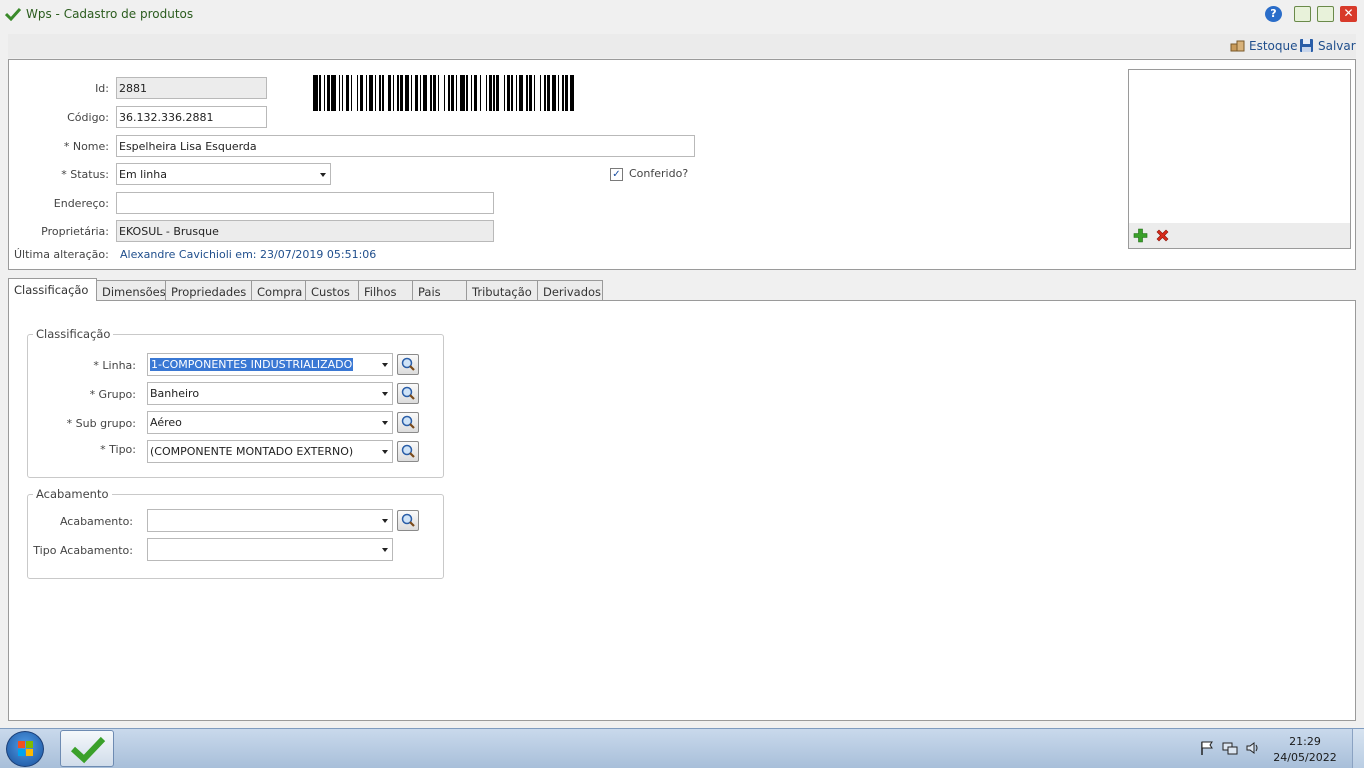  Describe the element at coordinates (118, 449) in the screenshot. I see `tipo-label: * Tipo:` at that location.